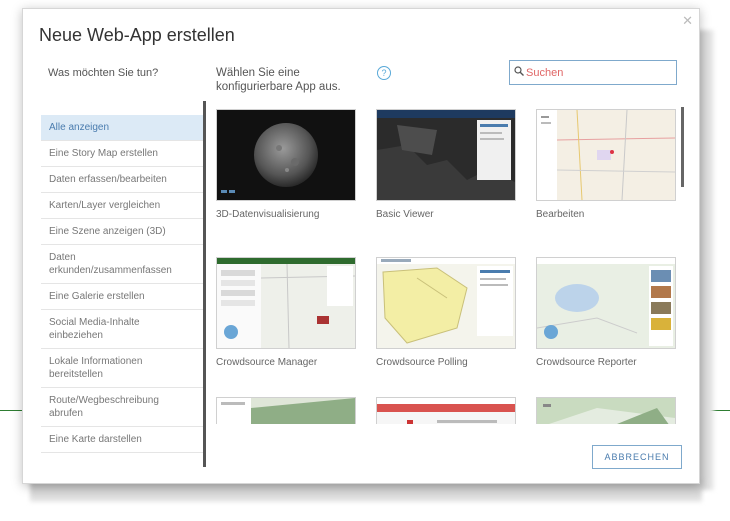 This screenshot has height=521, width=730. Describe the element at coordinates (122, 440) in the screenshot. I see `sidebar-item-show-map: Eine Karte darstellen` at that location.